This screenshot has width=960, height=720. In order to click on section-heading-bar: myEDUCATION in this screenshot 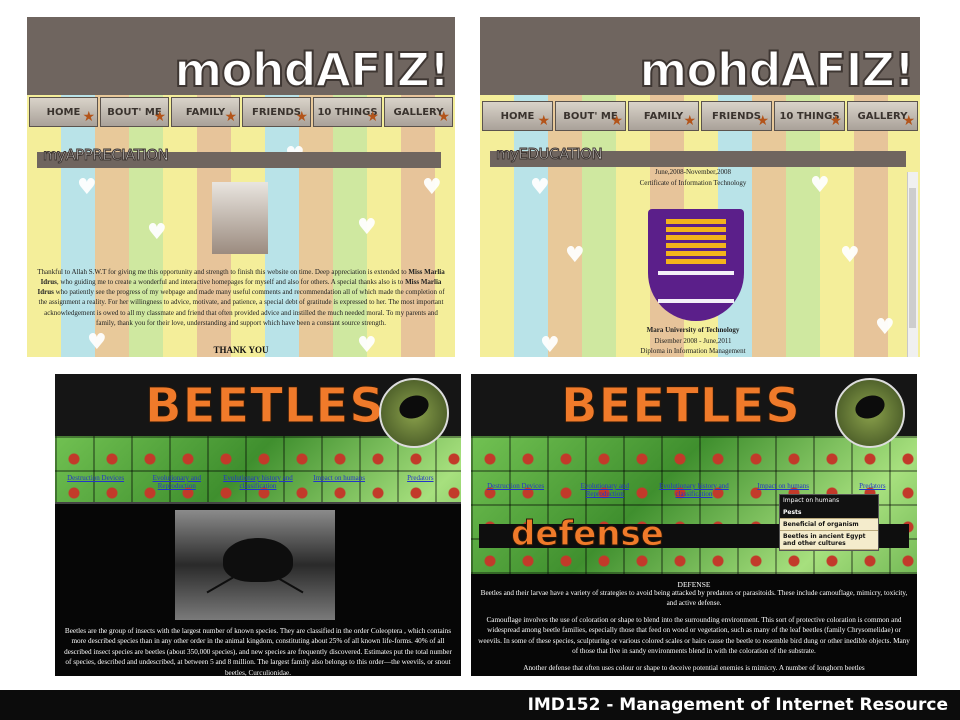, I will do `click(698, 156)`.